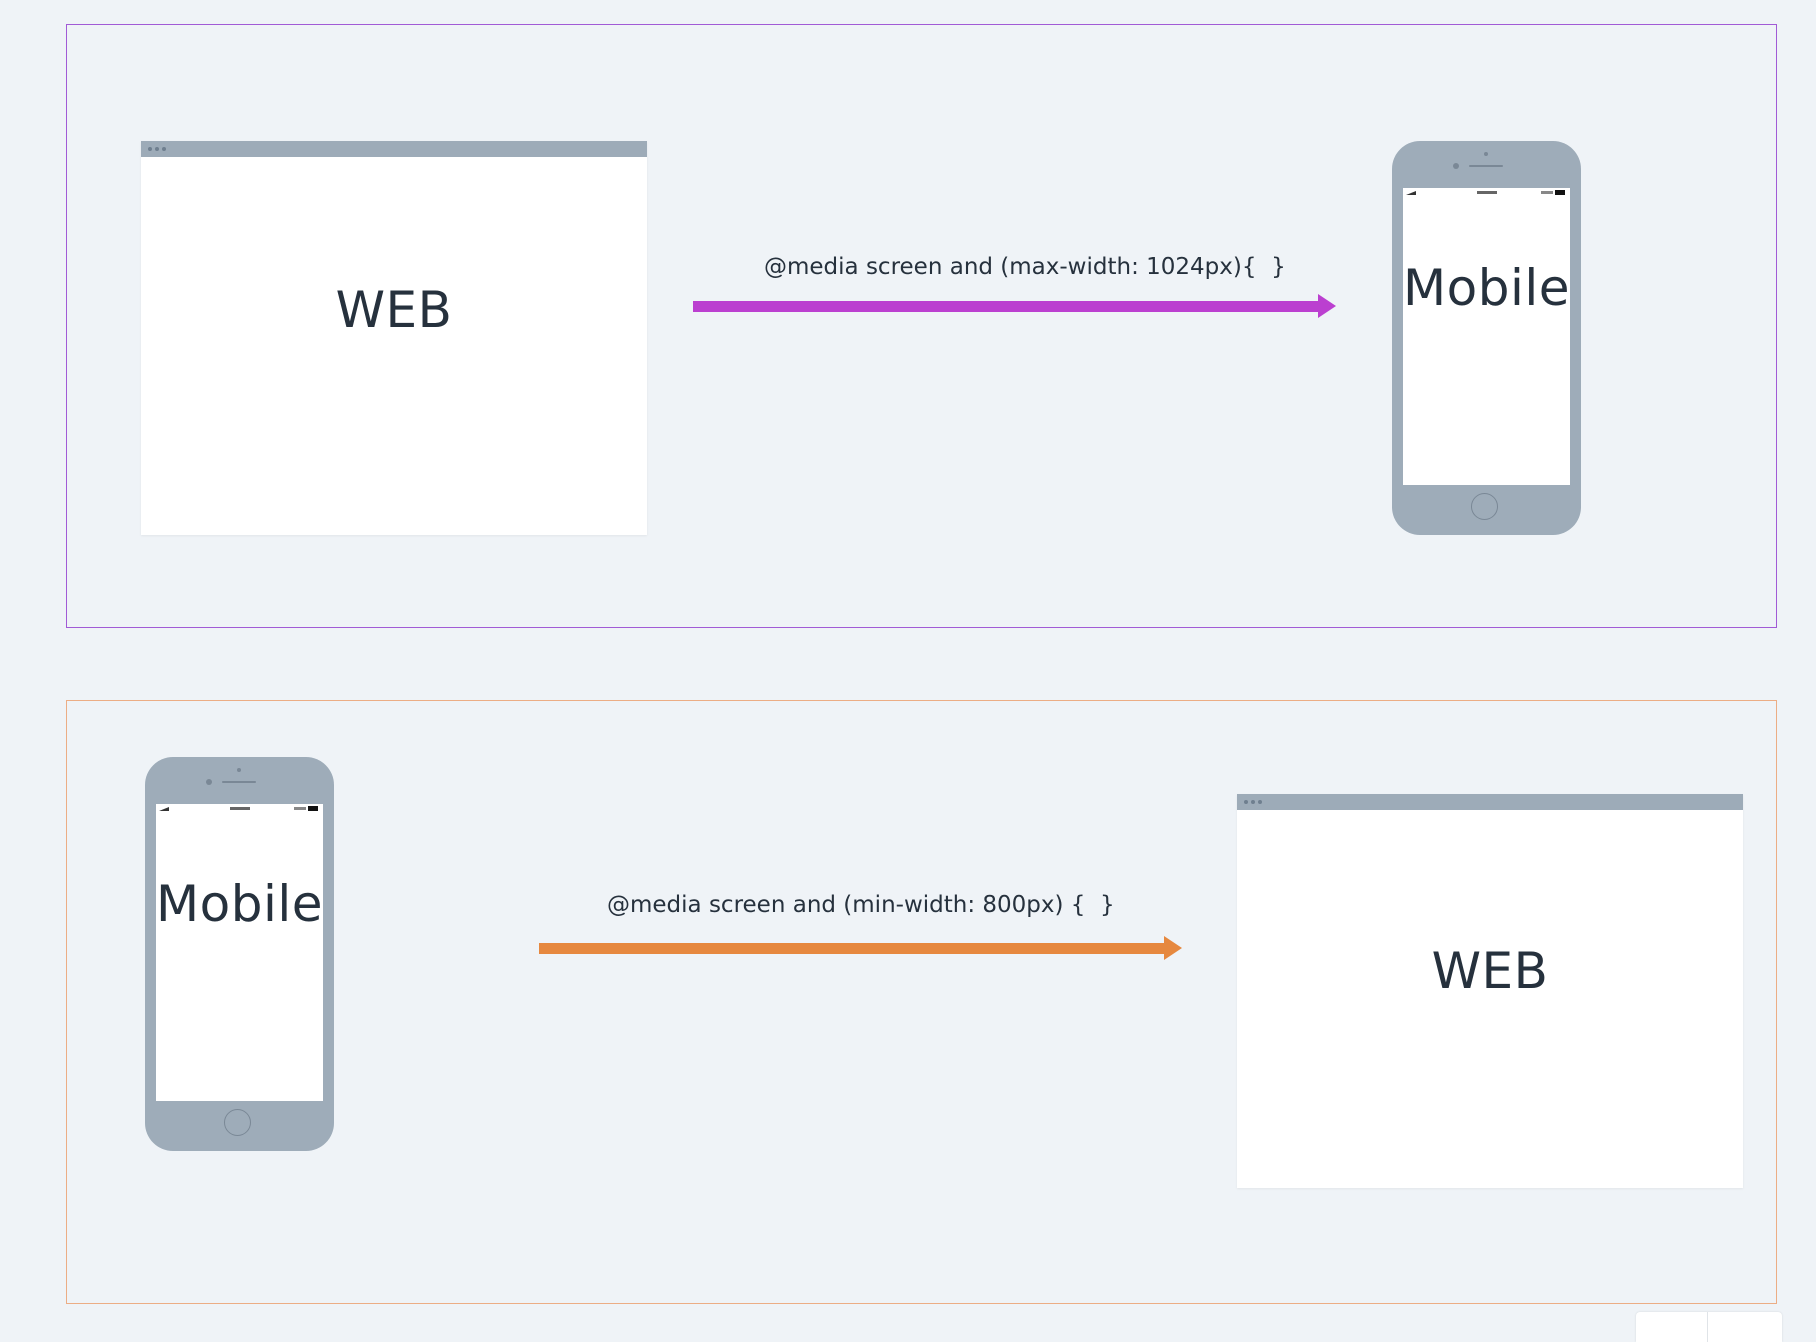 This screenshot has width=1816, height=1342. What do you see at coordinates (1014, 306) in the screenshot?
I see `max-width-arrow` at bounding box center [1014, 306].